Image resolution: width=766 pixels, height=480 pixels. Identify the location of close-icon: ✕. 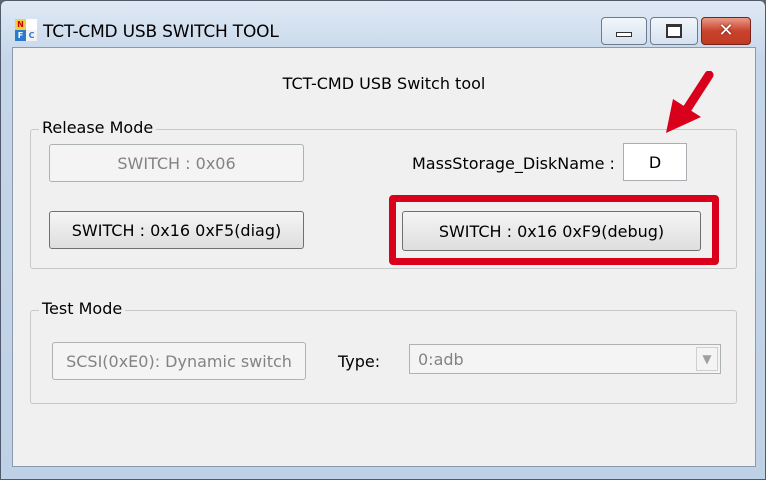
(726, 30).